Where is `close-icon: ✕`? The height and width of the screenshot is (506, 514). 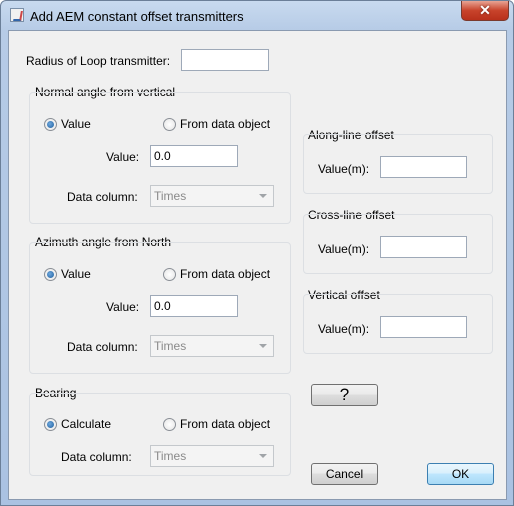 close-icon: ✕ is located at coordinates (485, 10).